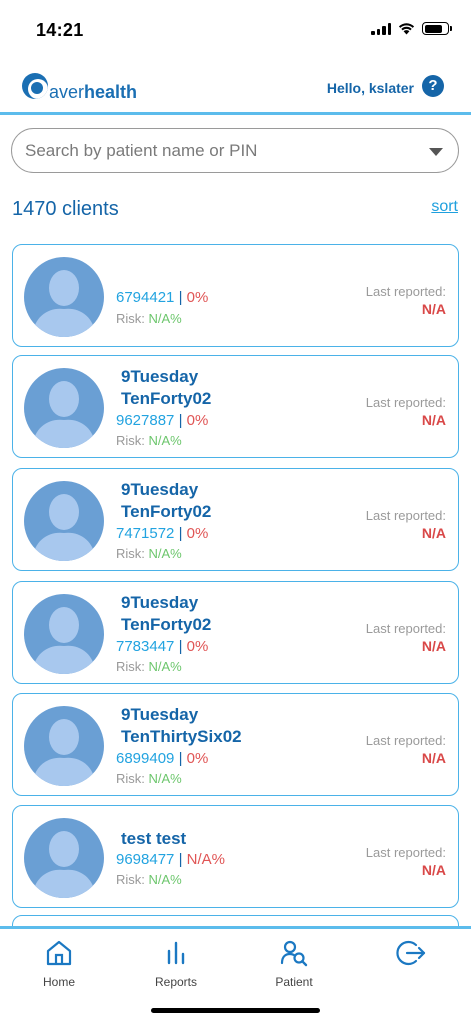 This screenshot has width=471, height=1024. What do you see at coordinates (59, 953) in the screenshot?
I see `home-icon` at bounding box center [59, 953].